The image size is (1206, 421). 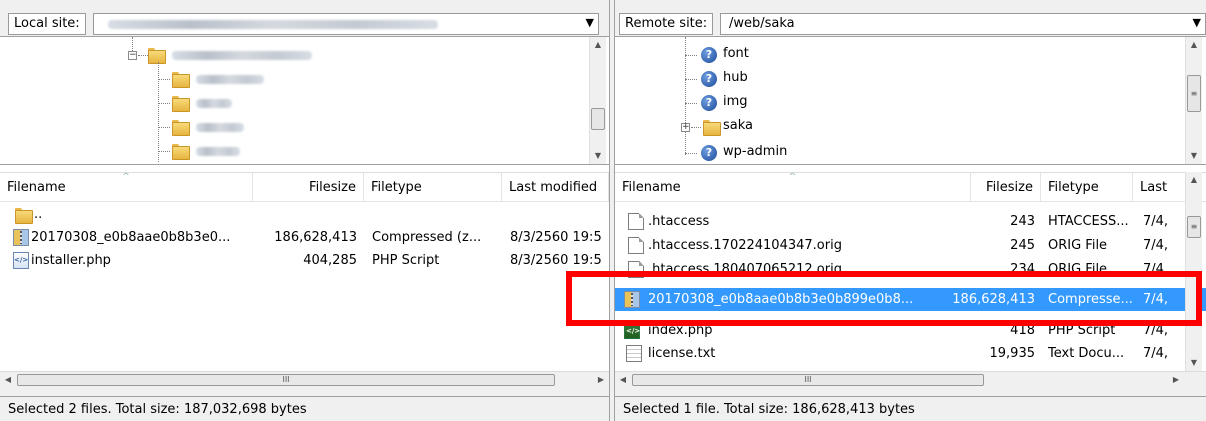 I want to click on local-list-hscrollbar: ◀ III ▶, so click(x=304, y=379).